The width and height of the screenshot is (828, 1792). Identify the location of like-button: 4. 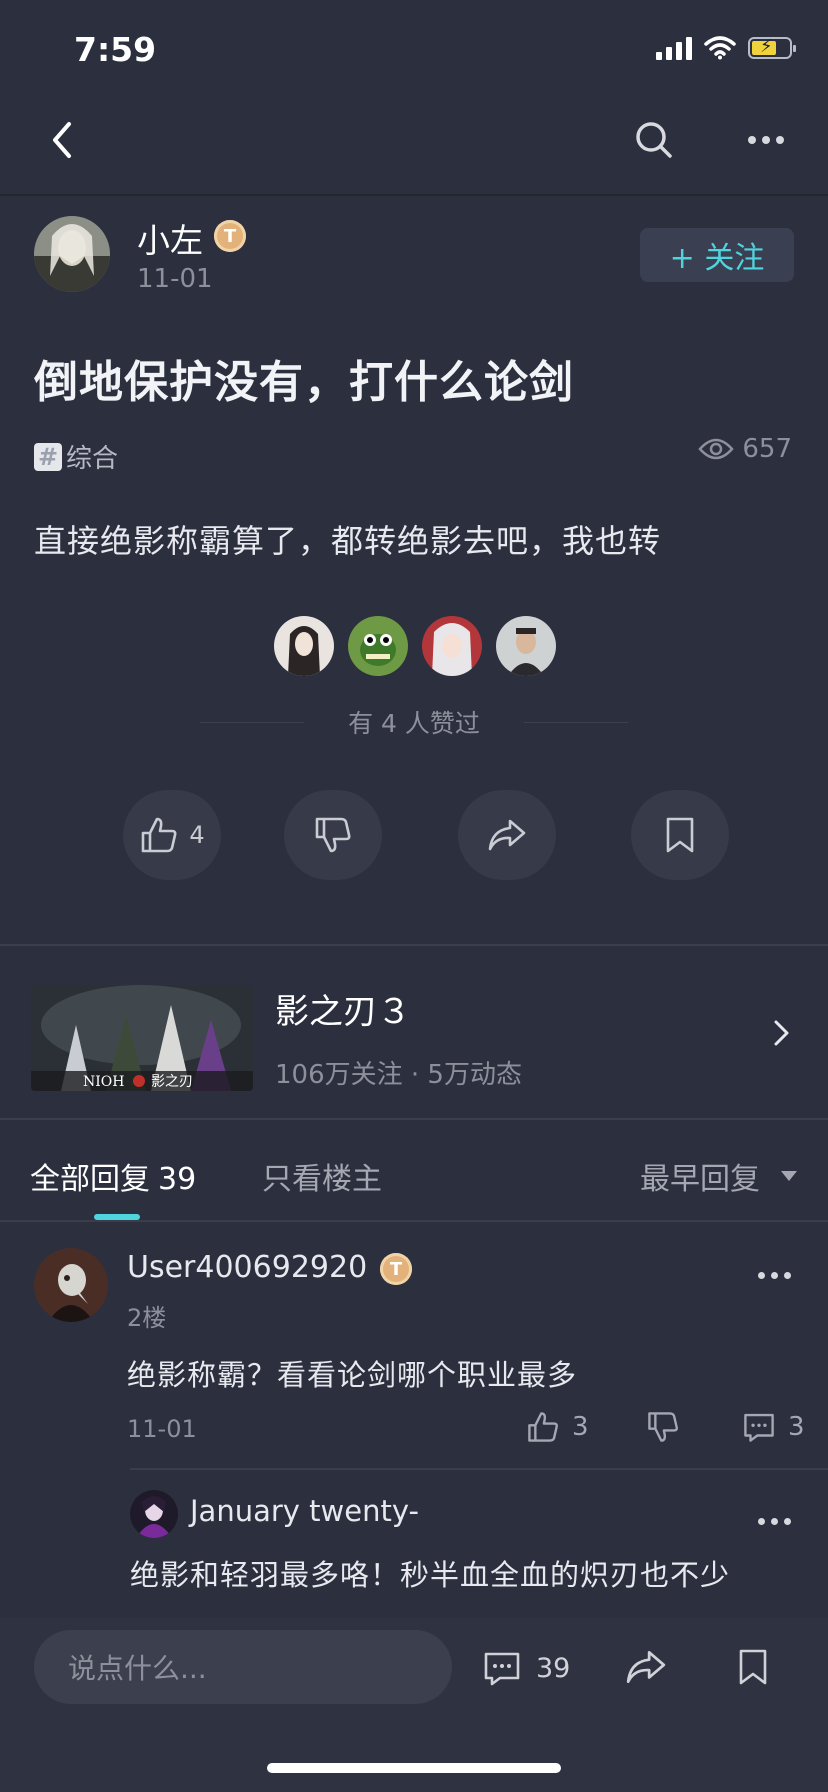
(172, 835).